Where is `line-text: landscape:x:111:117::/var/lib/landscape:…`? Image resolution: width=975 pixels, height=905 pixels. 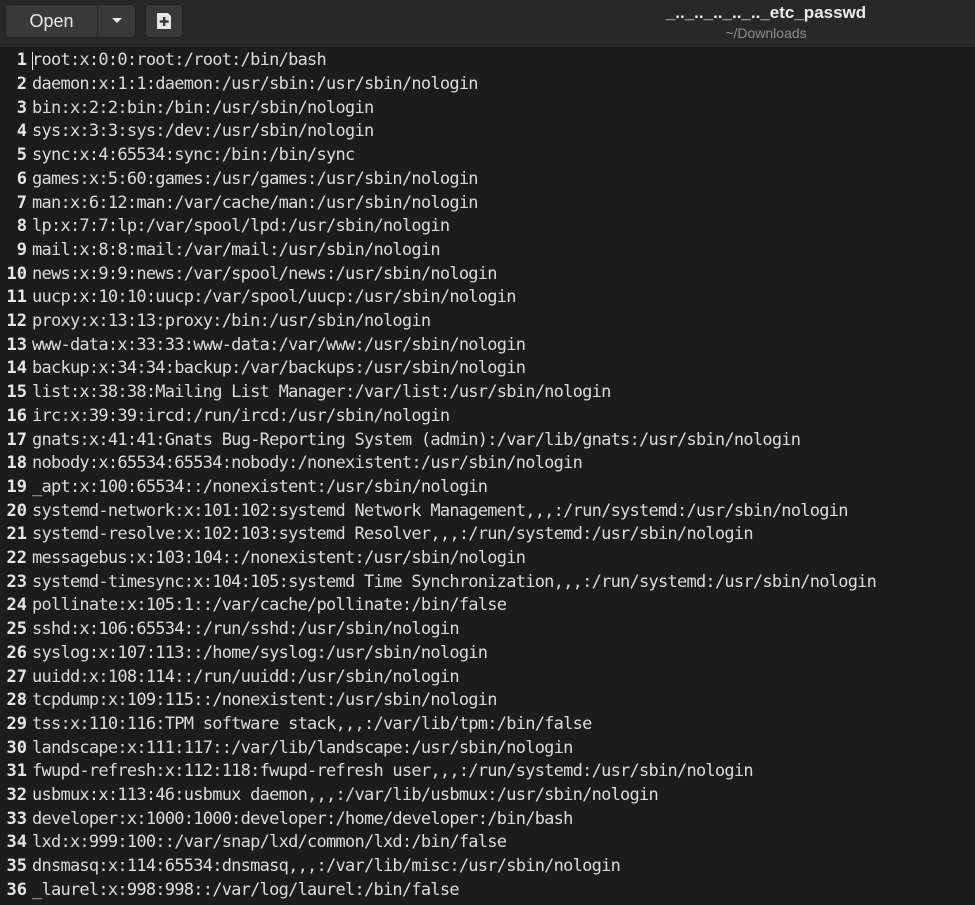
line-text: landscape:x:111:117::/var/lib/landscape:… is located at coordinates (302, 748).